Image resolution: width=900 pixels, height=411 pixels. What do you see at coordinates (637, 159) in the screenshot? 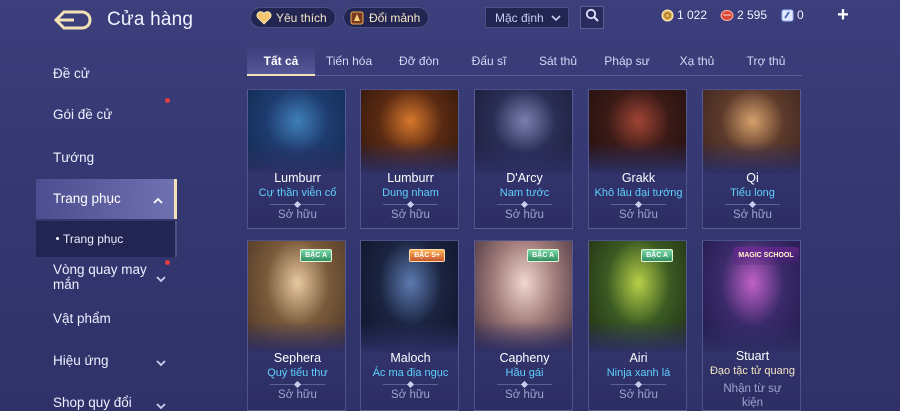
I see `skin-card: Grakk Khô lâu đại tướng Sở hữu` at bounding box center [637, 159].